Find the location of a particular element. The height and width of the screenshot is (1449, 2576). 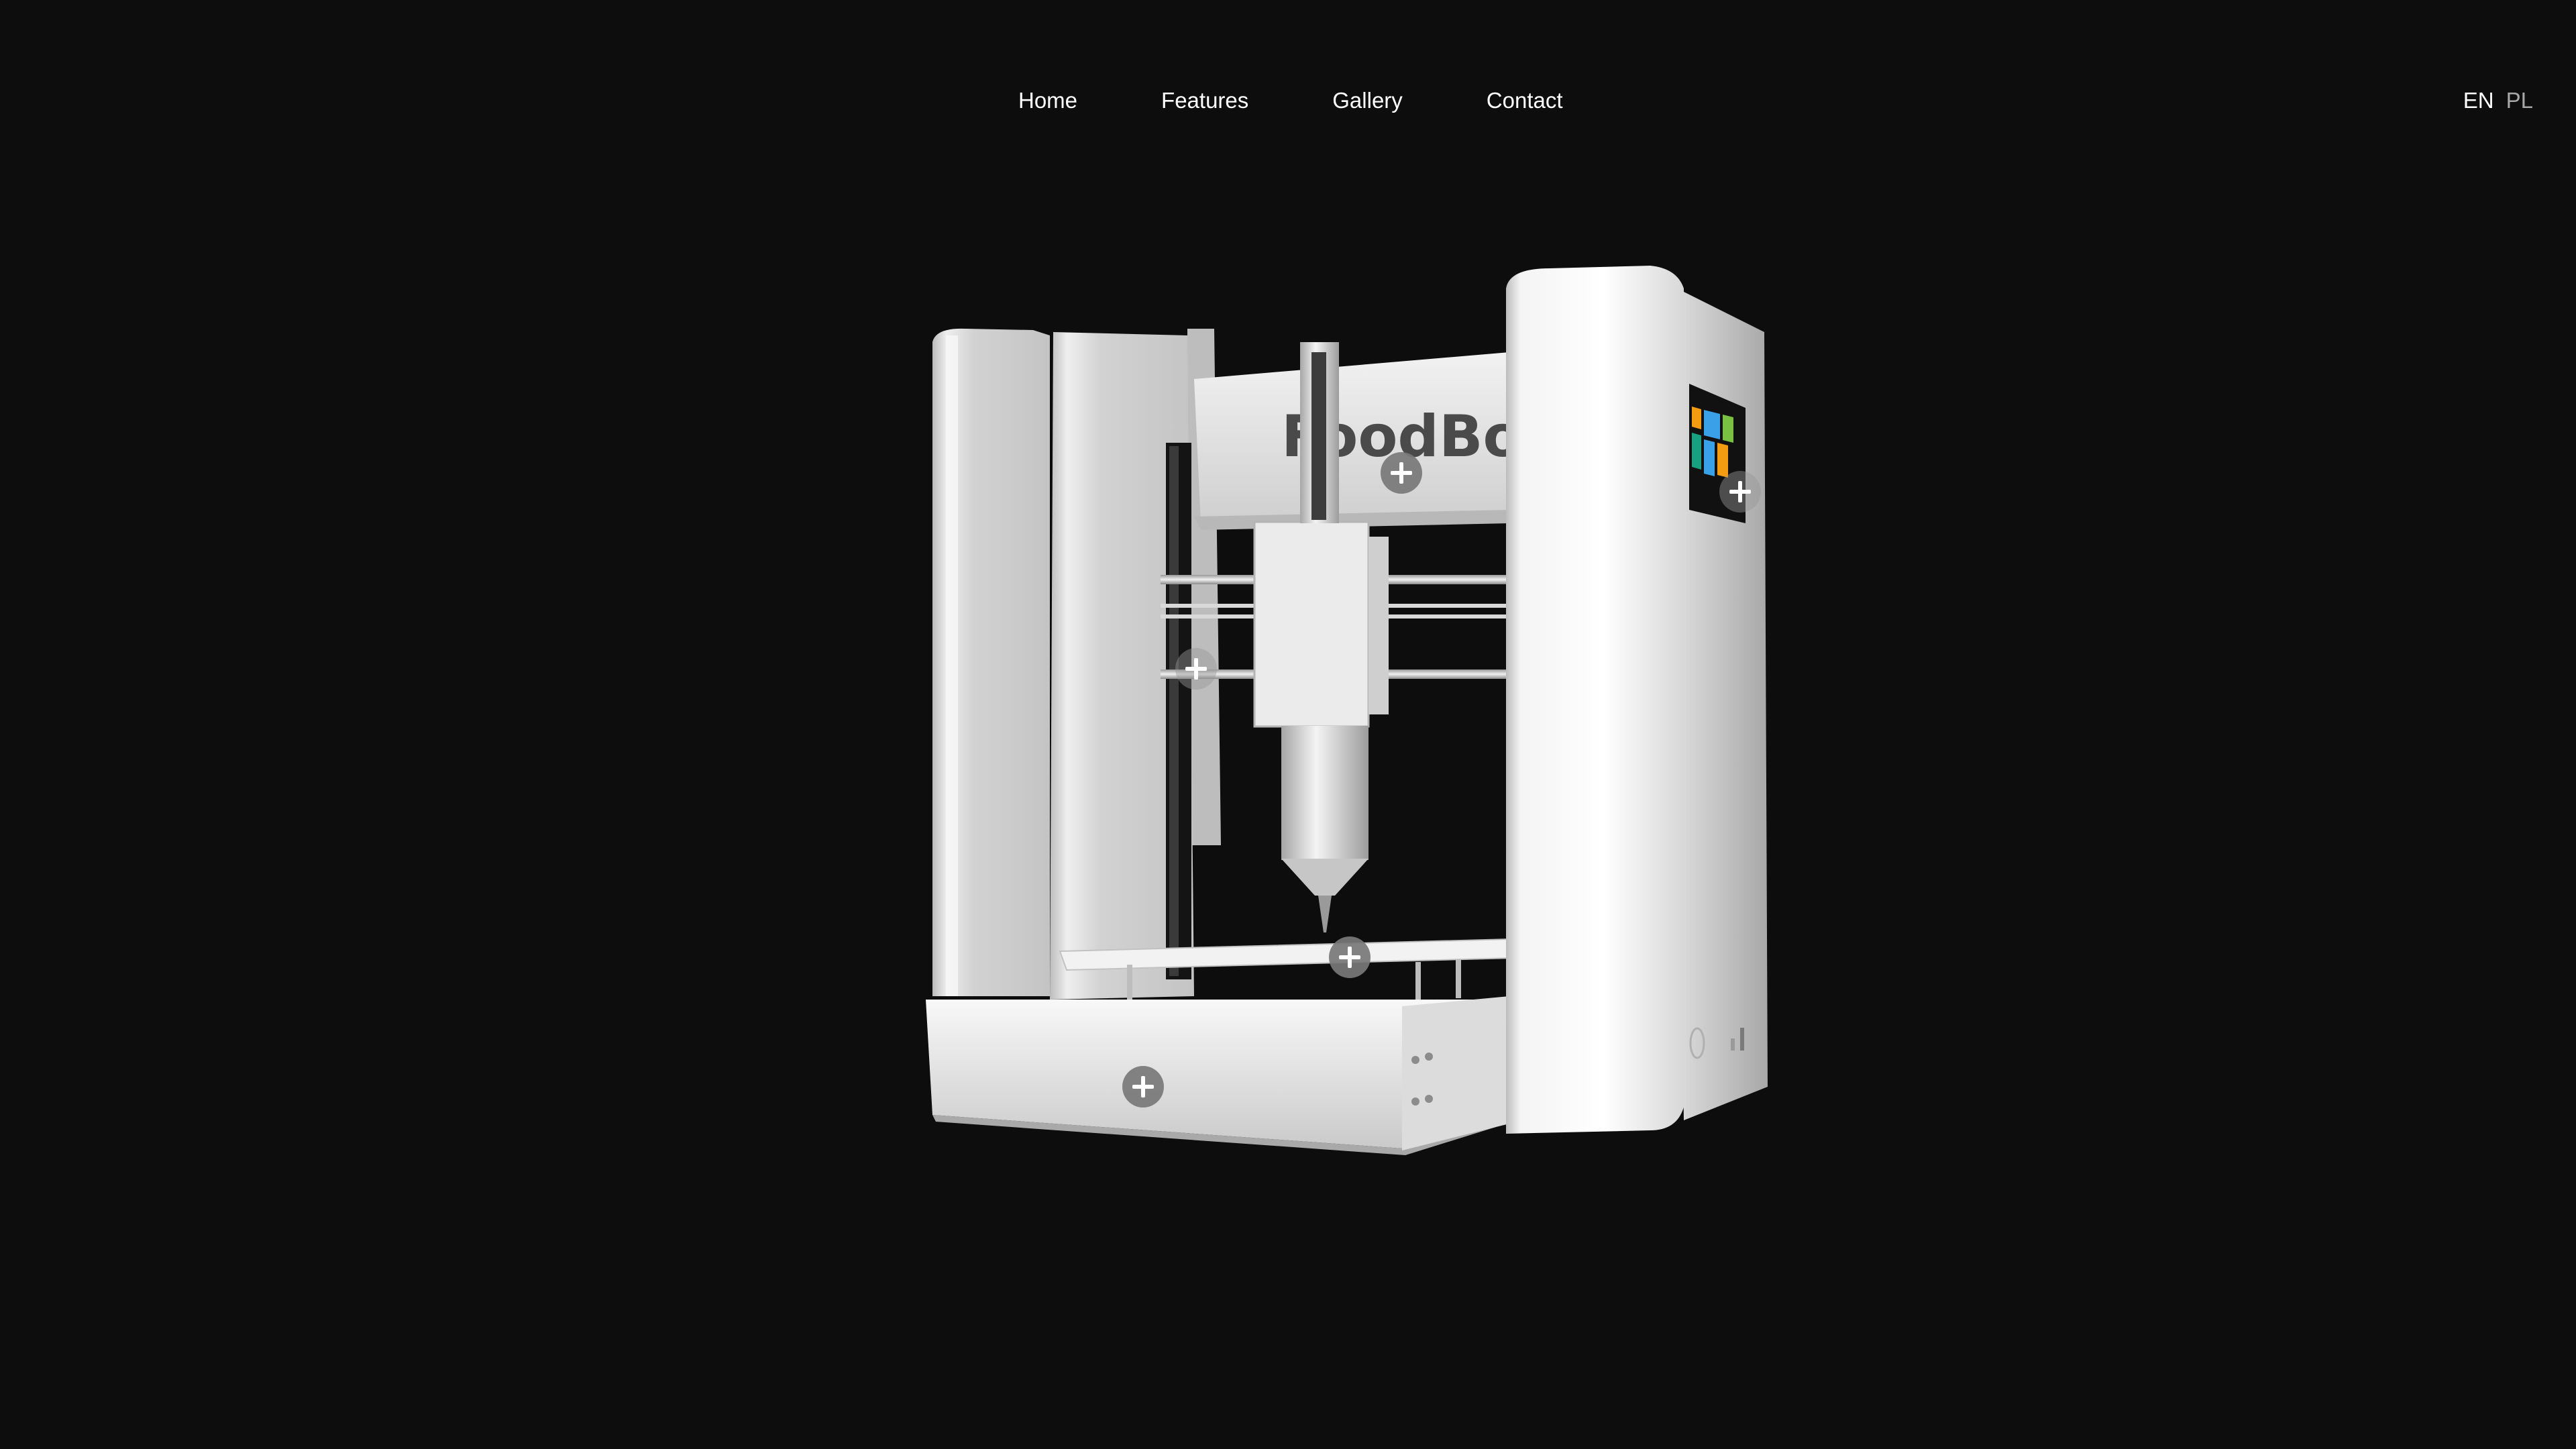

hotspot-base is located at coordinates (1143, 1087).